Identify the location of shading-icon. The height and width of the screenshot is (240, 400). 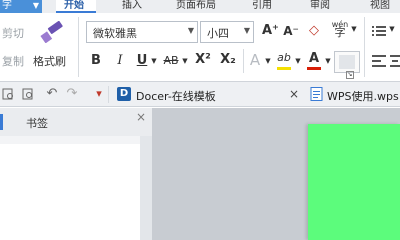
(347, 62).